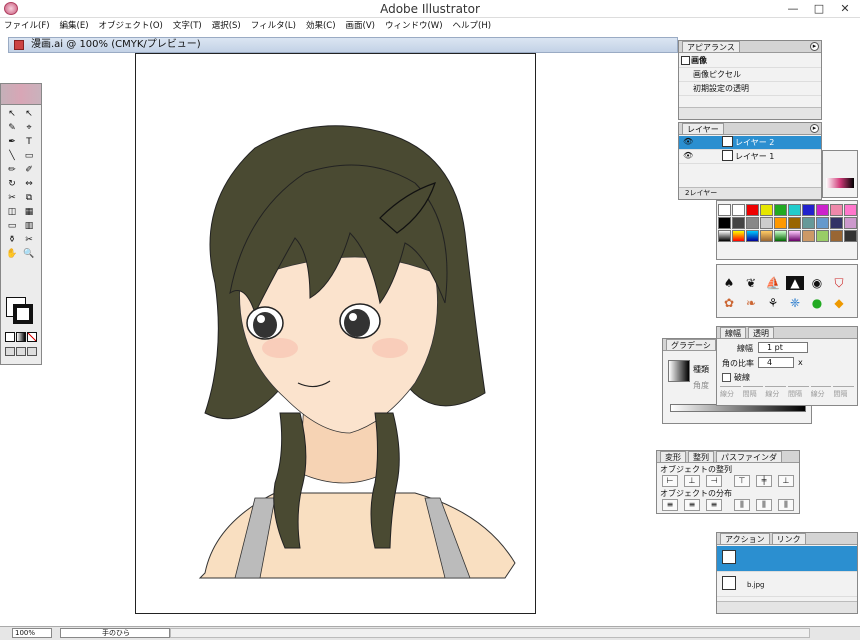 The image size is (860, 640). What do you see at coordinates (21, 351) in the screenshot?
I see `screen-mode-full-button` at bounding box center [21, 351].